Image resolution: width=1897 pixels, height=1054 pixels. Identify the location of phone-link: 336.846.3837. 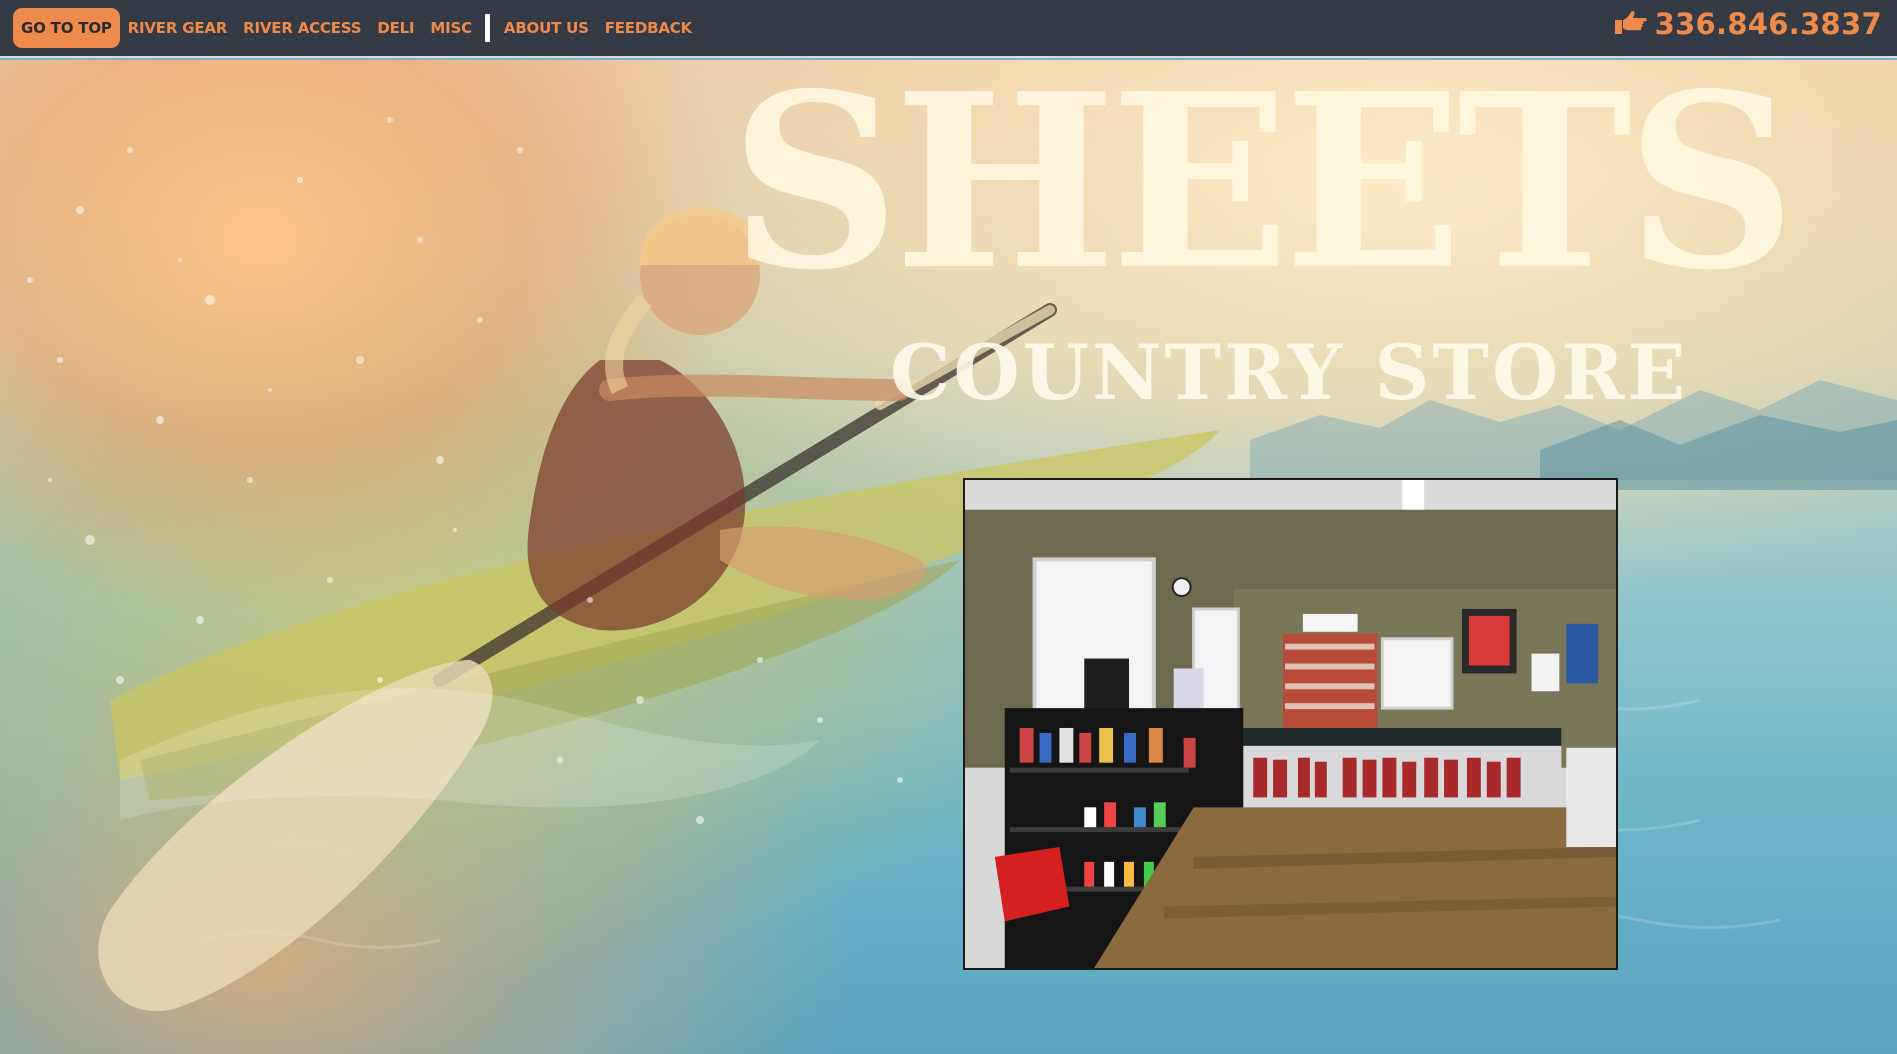
(1747, 24).